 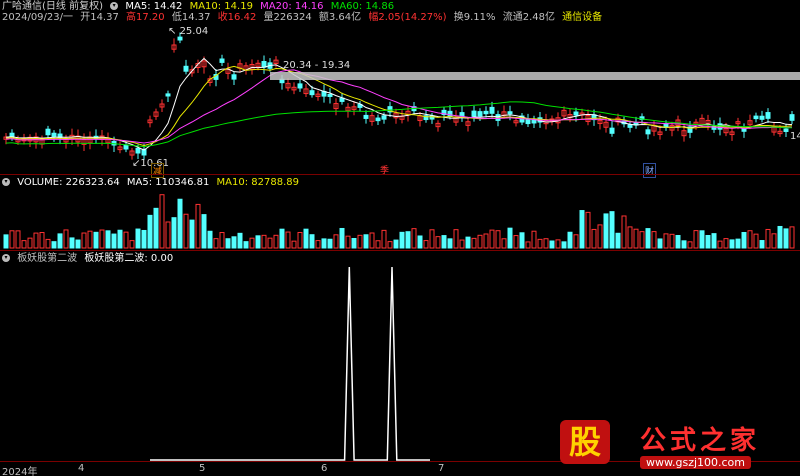 What do you see at coordinates (20, 471) in the screenshot?
I see `x-label-year: 2024年` at bounding box center [20, 471].